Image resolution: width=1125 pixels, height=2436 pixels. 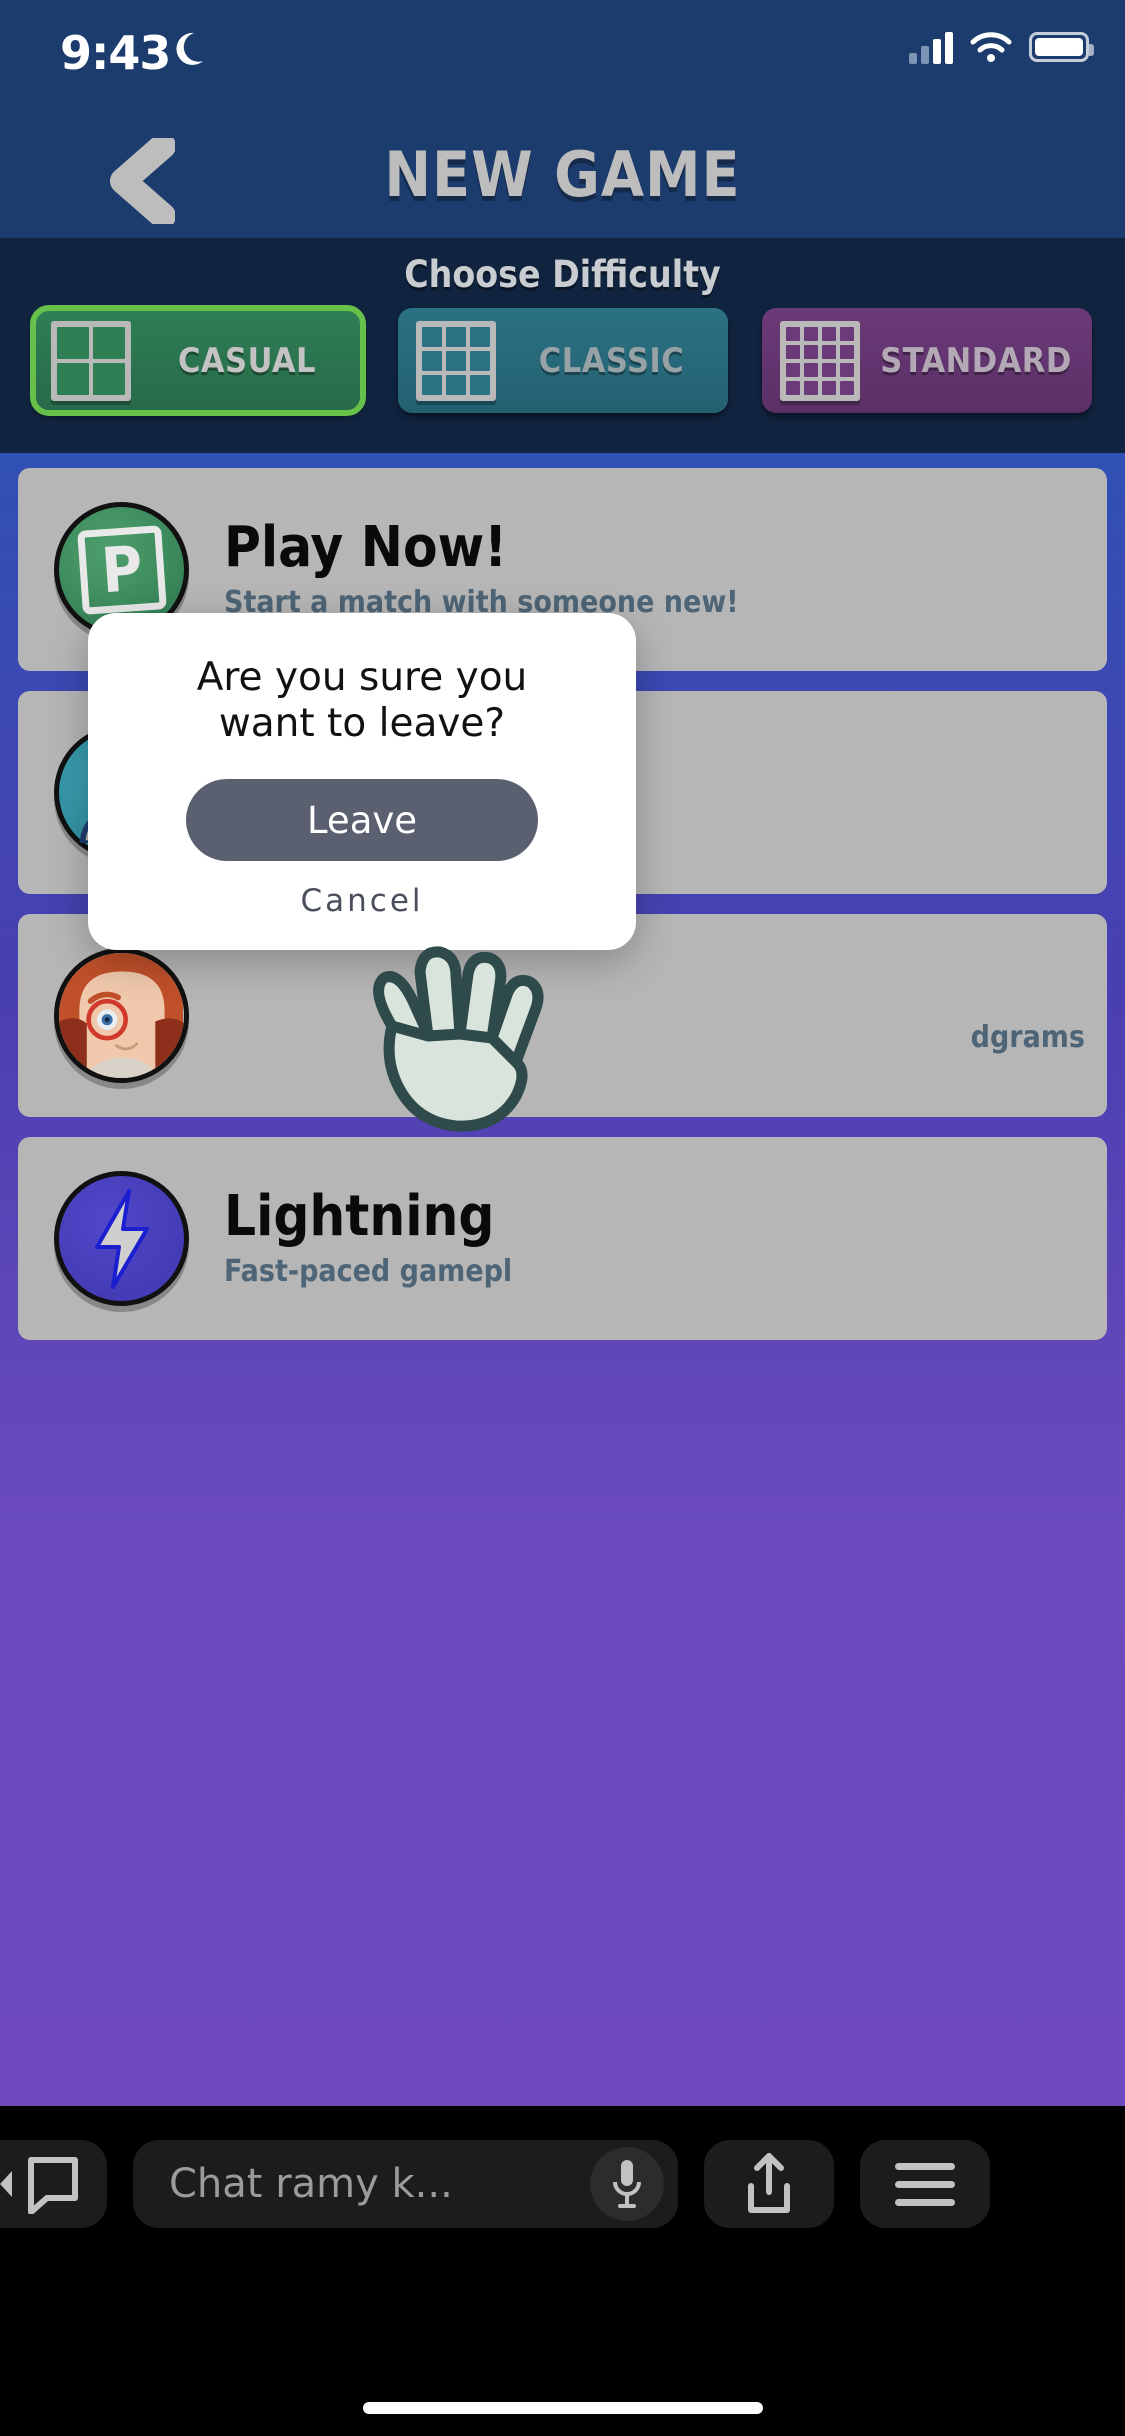 What do you see at coordinates (359, 1216) in the screenshot?
I see `mode-title: Lightning` at bounding box center [359, 1216].